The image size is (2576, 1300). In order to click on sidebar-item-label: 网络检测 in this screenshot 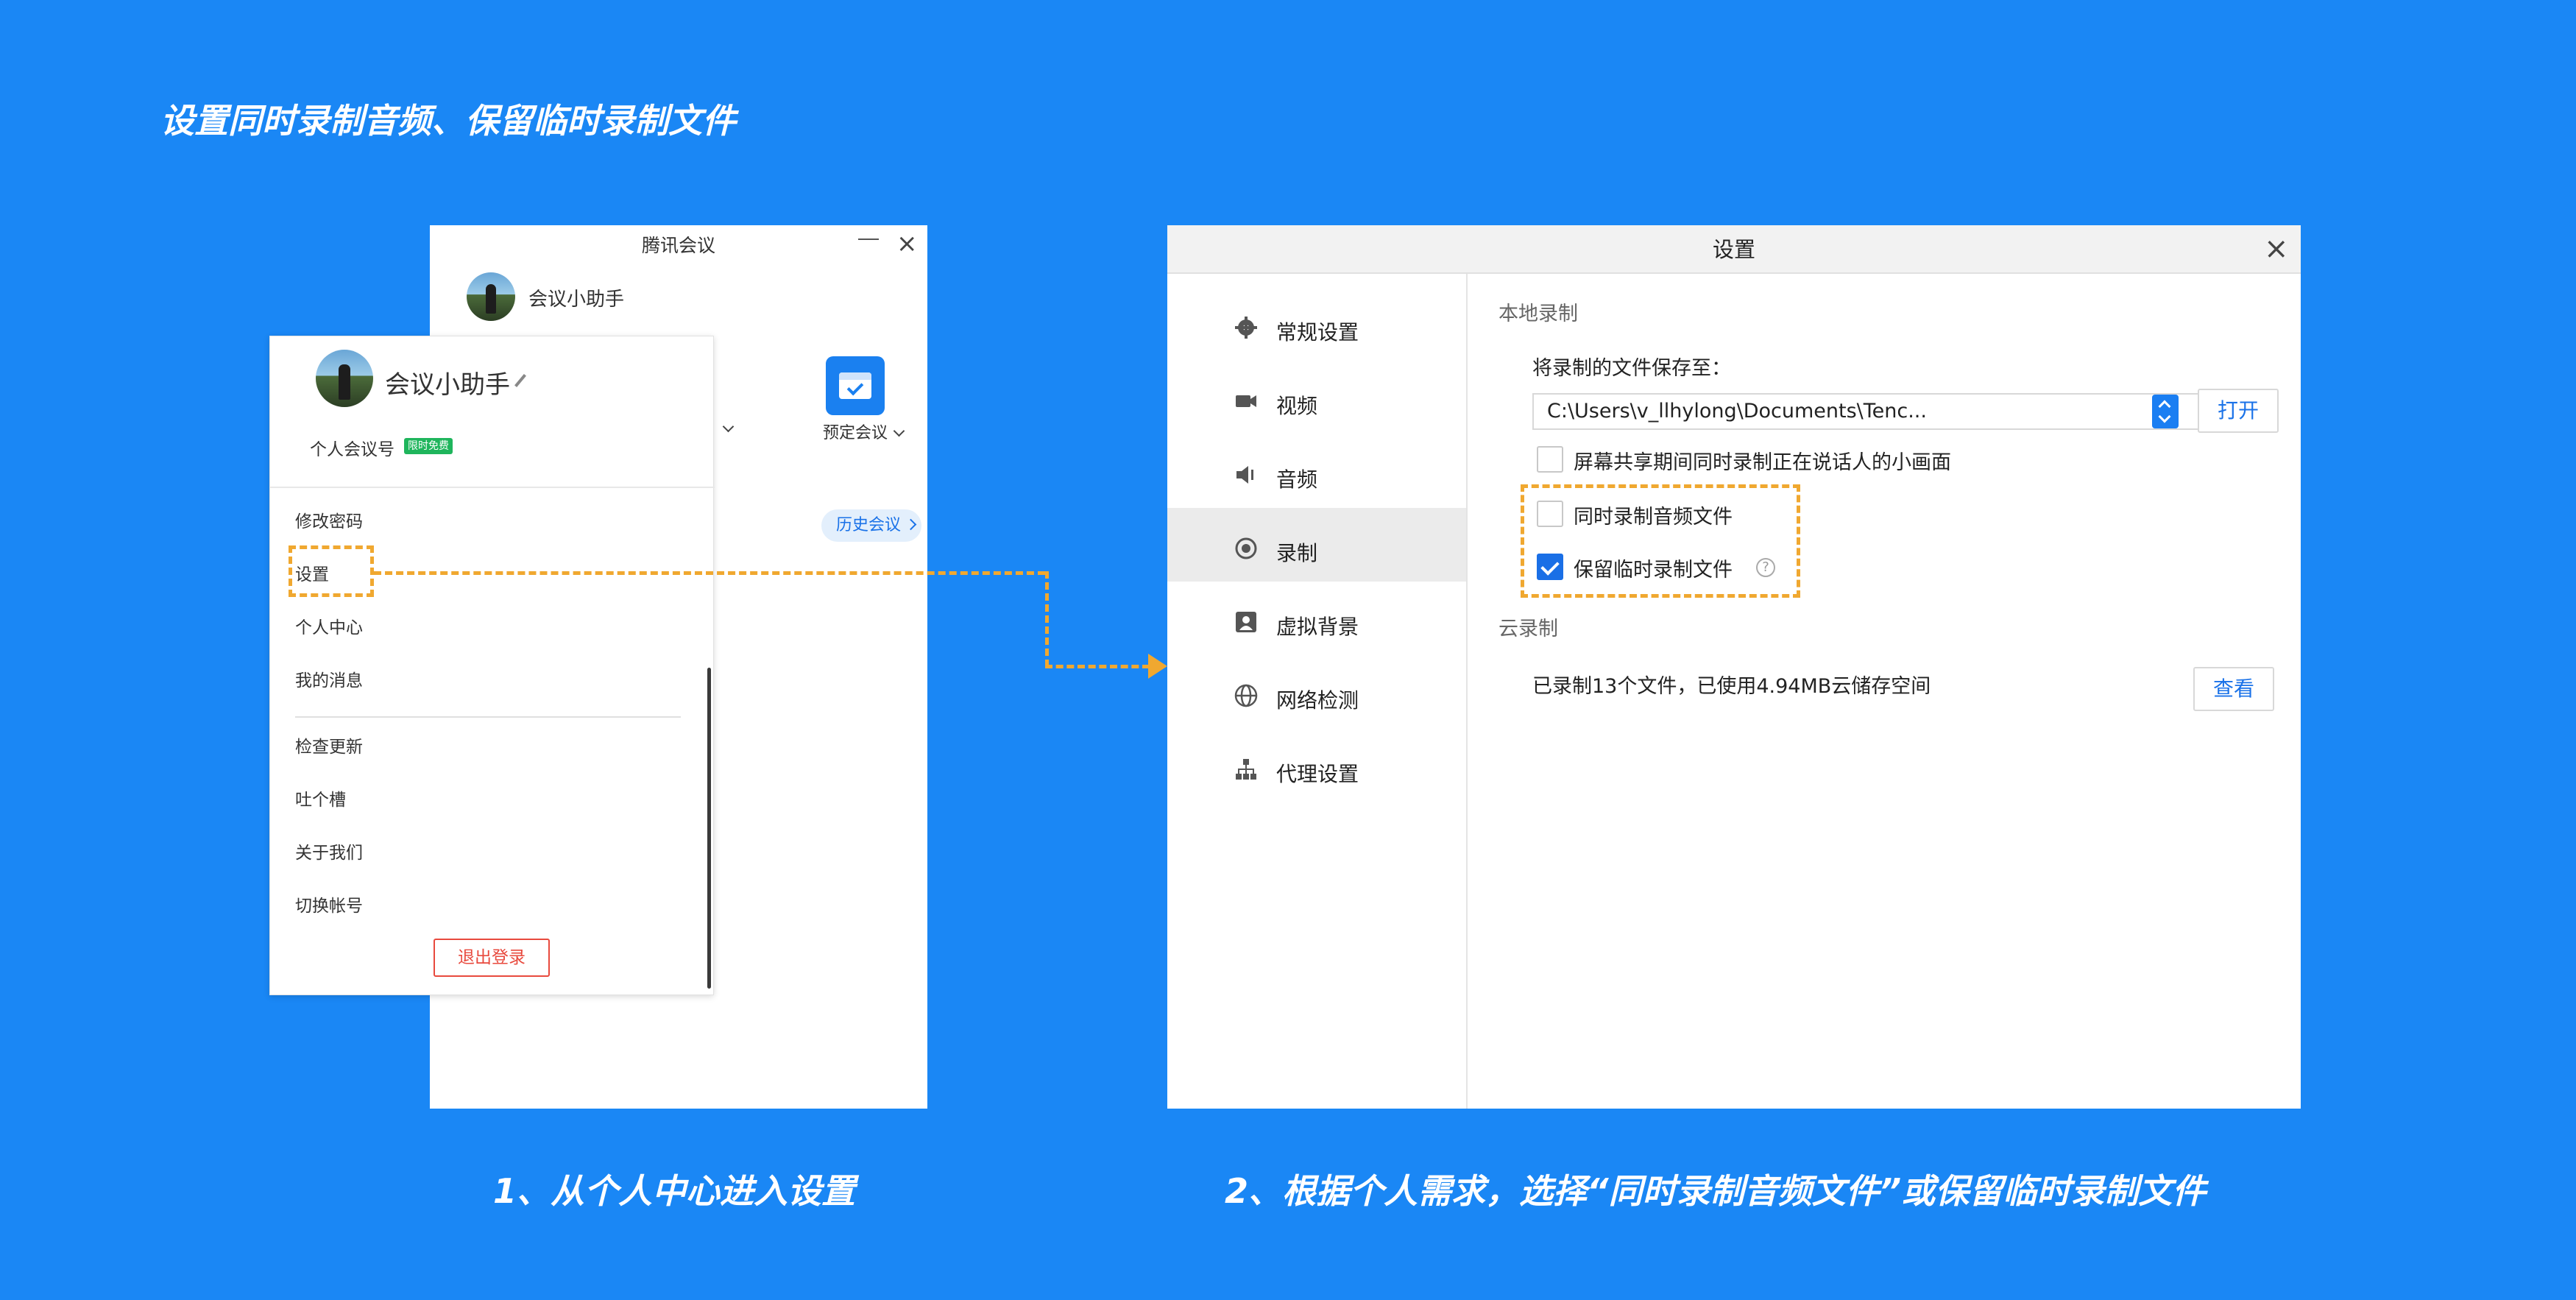, I will do `click(1317, 700)`.